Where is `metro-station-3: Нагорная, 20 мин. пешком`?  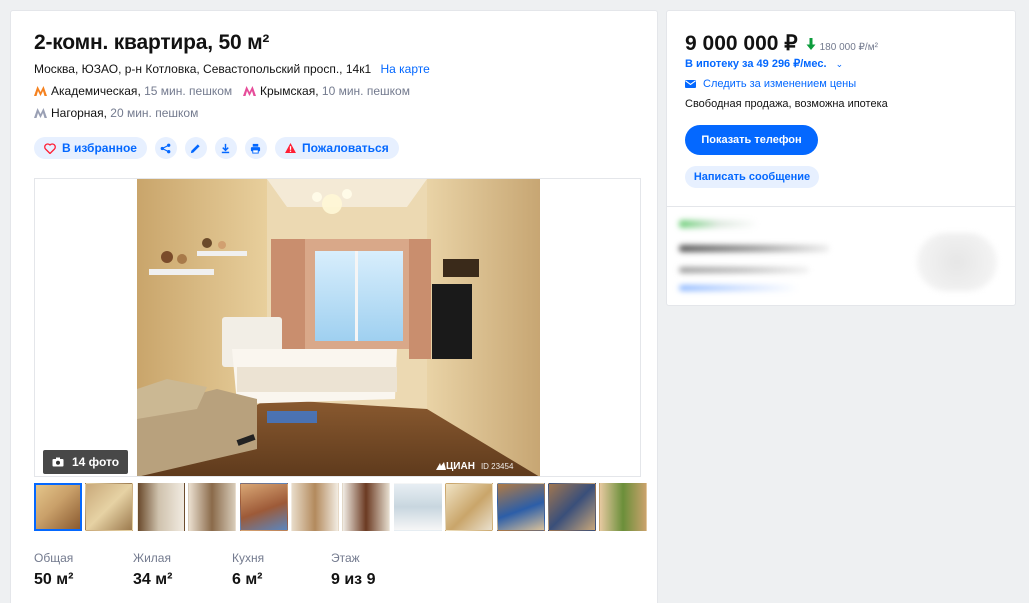
metro-station-3: Нагорная, 20 мин. пешком is located at coordinates (116, 113).